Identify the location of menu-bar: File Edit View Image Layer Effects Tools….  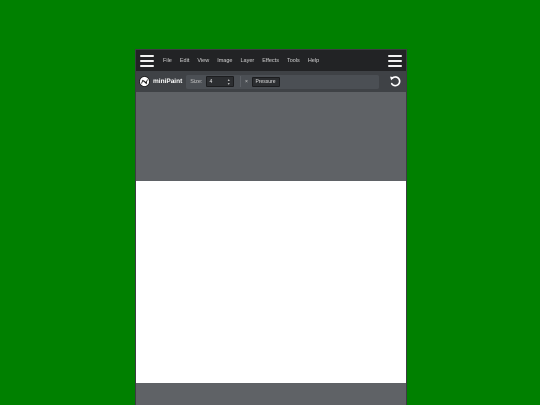
(271, 60).